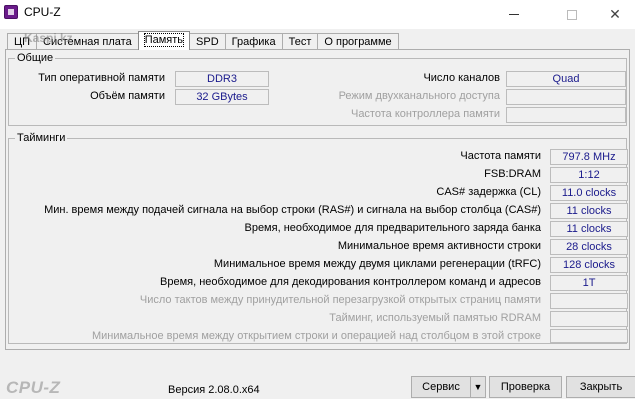 The height and width of the screenshot is (399, 635). Describe the element at coordinates (461, 78) in the screenshot. I see `channels-label: Число каналов` at that location.